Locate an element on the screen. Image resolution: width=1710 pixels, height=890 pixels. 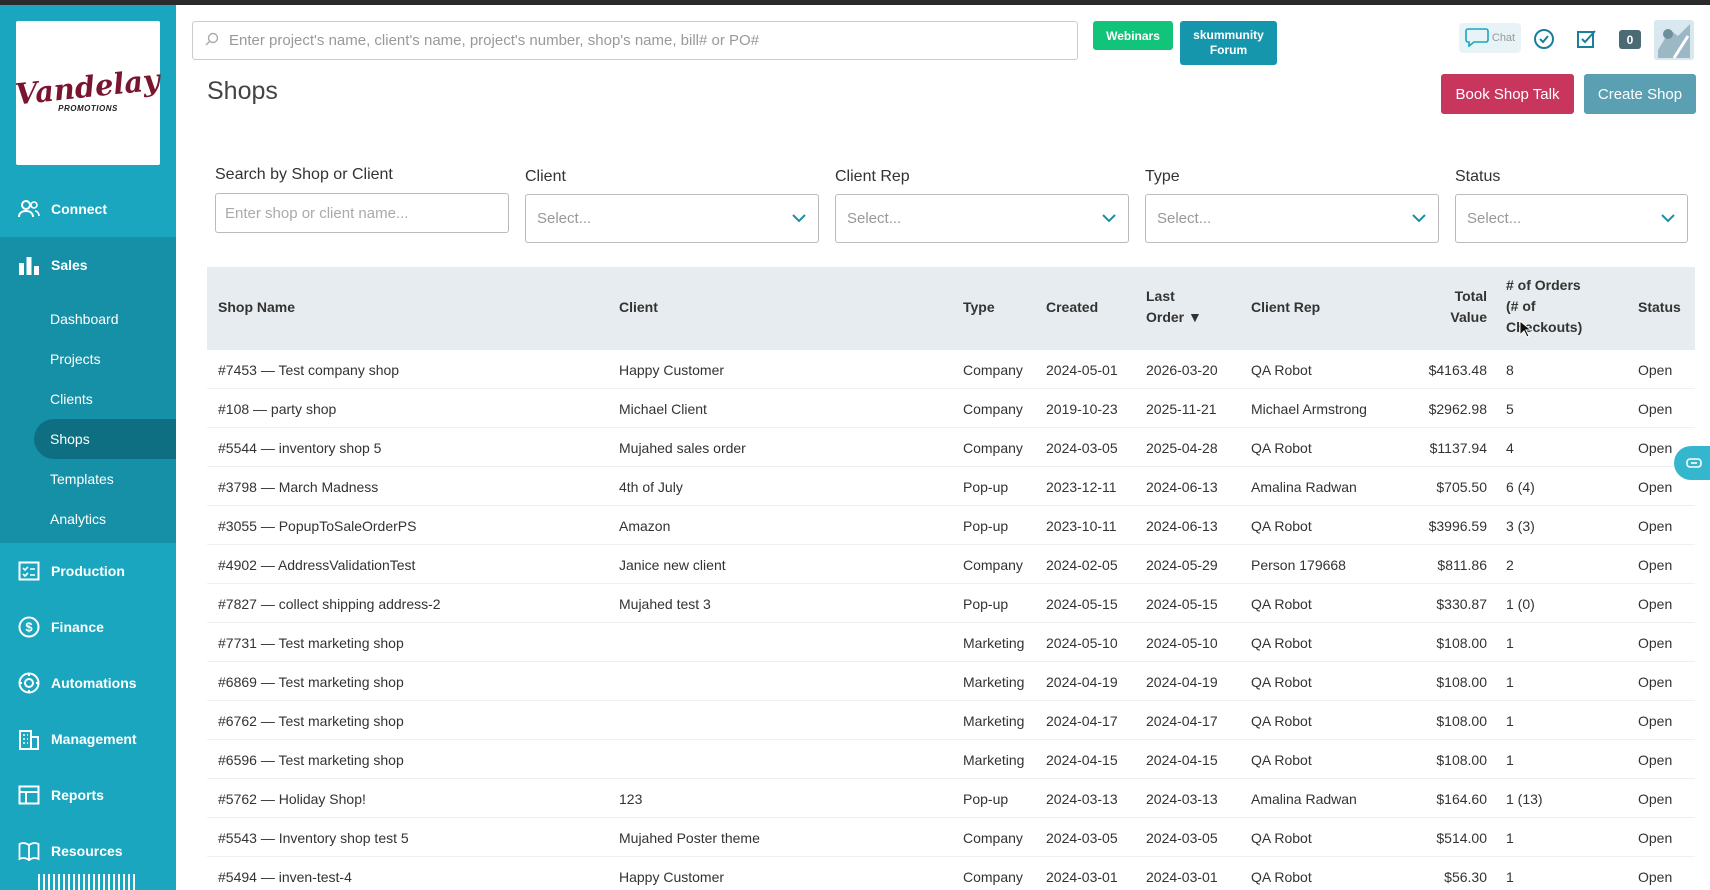
cell-total-value: $108.00 is located at coordinates (1461, 642).